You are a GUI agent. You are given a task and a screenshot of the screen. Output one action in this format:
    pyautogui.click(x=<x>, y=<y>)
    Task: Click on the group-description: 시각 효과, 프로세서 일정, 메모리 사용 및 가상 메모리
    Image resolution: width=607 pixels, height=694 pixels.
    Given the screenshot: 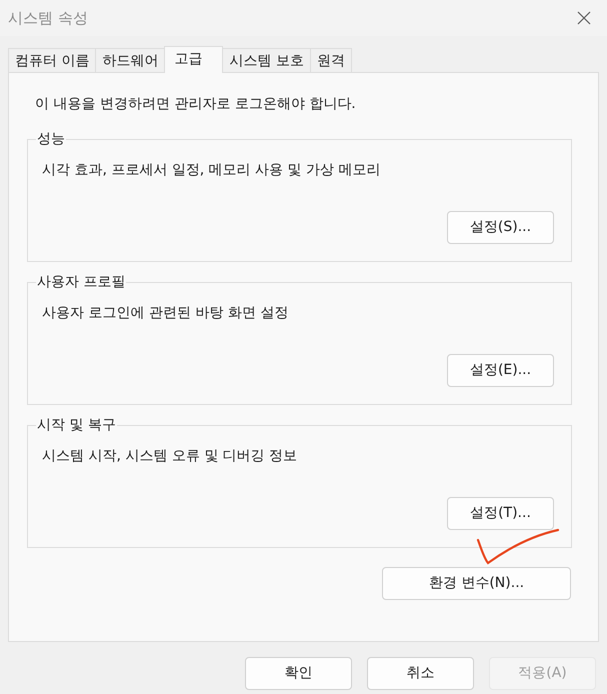 What is the action you would take?
    pyautogui.click(x=212, y=170)
    